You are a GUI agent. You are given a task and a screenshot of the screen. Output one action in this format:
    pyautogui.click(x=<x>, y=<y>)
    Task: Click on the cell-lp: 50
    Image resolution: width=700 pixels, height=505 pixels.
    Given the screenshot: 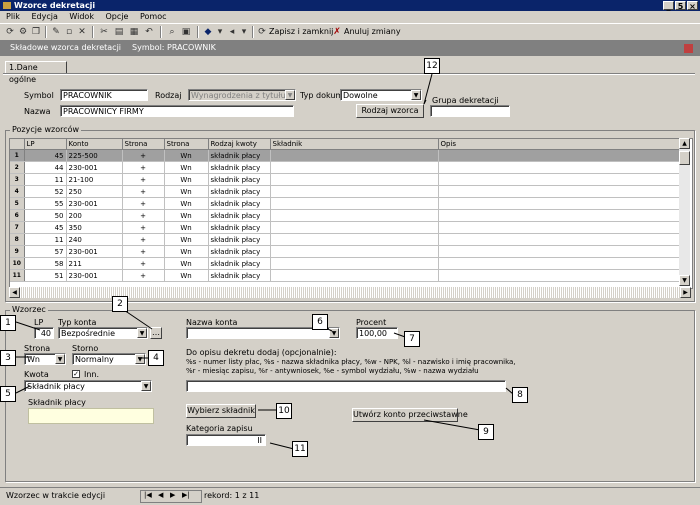 What is the action you would take?
    pyautogui.click(x=45, y=215)
    